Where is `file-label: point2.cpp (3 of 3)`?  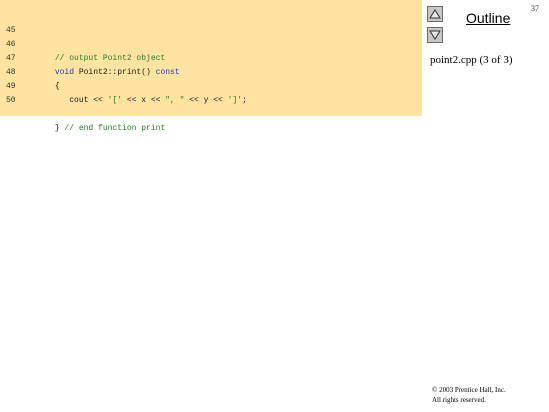
file-label: point2.cpp (3 of 3) is located at coordinates (471, 60).